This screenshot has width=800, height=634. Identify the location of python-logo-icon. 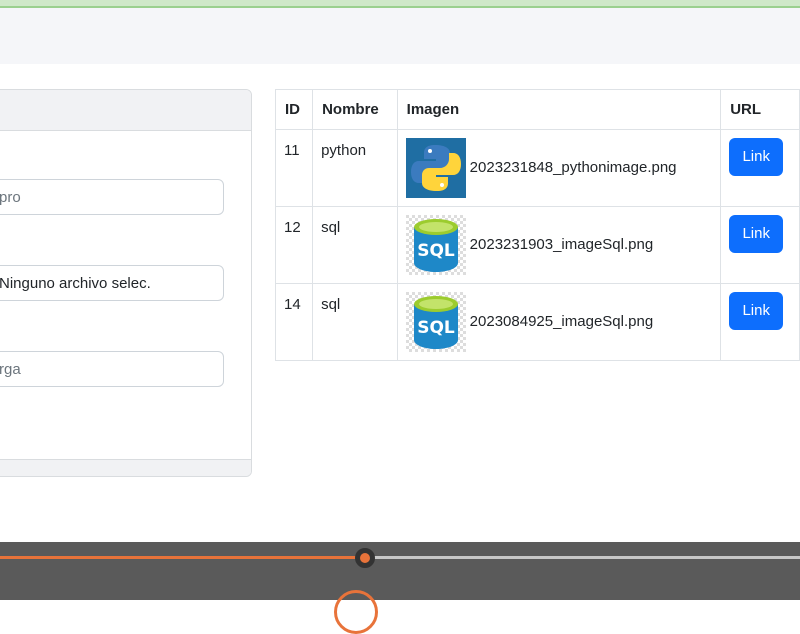
(435, 167).